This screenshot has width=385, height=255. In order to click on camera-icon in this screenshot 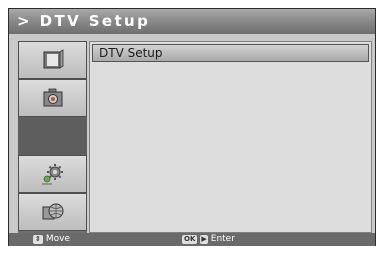, I will do `click(52, 97)`.